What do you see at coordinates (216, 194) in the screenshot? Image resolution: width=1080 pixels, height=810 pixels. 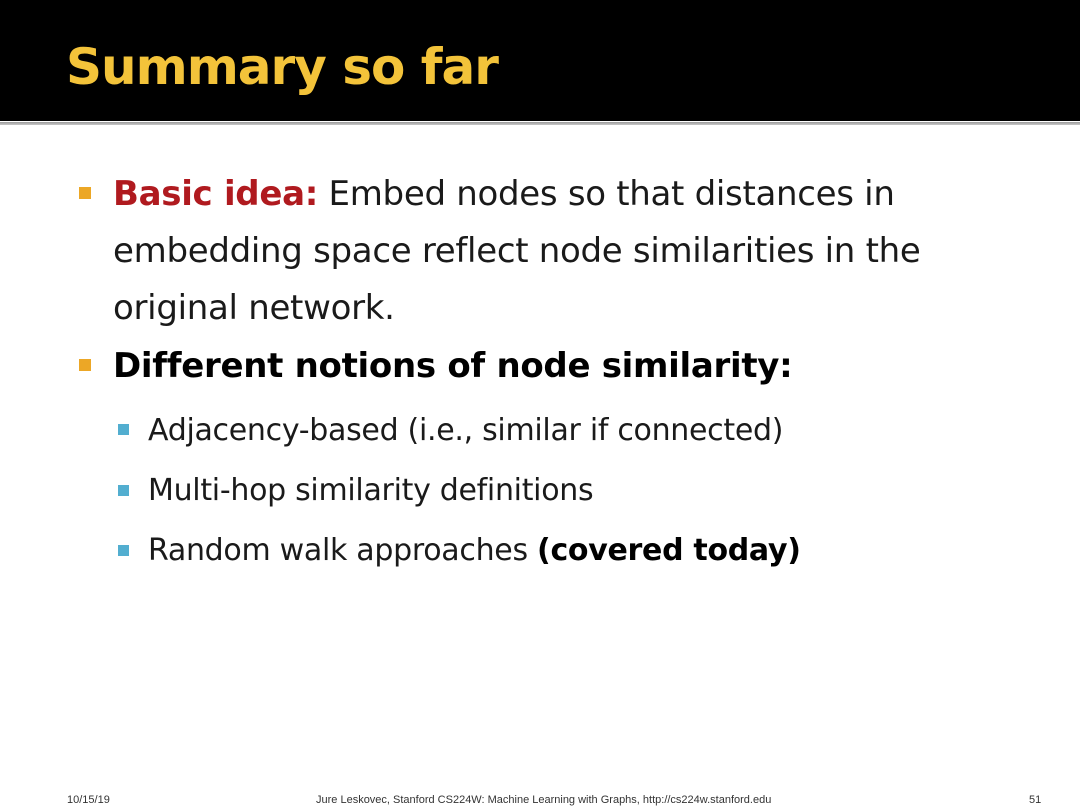 I see `basic-idea-label: Basic idea:` at bounding box center [216, 194].